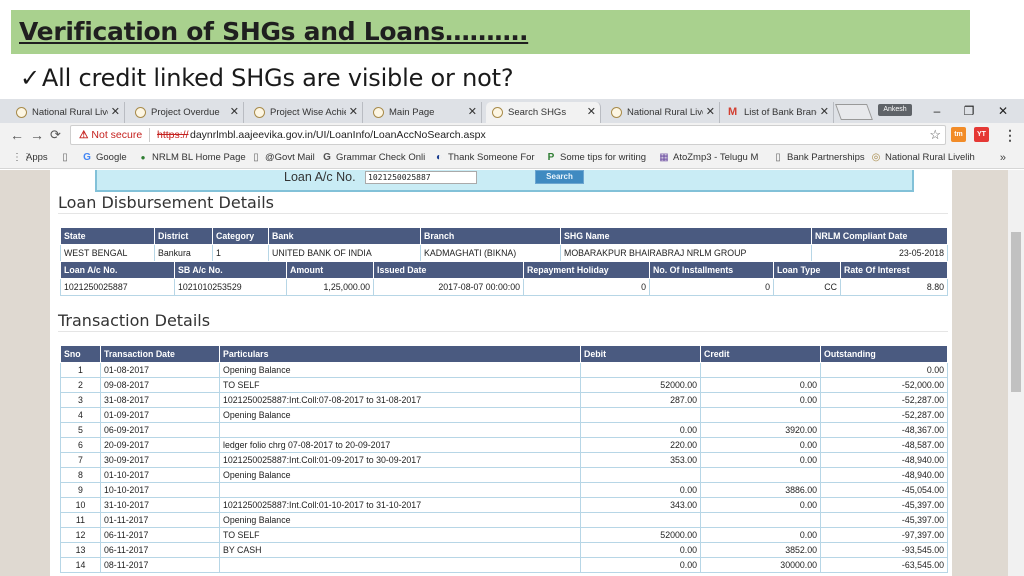  Describe the element at coordinates (981, 134) in the screenshot. I see `extension-yt-icon: YT` at that location.